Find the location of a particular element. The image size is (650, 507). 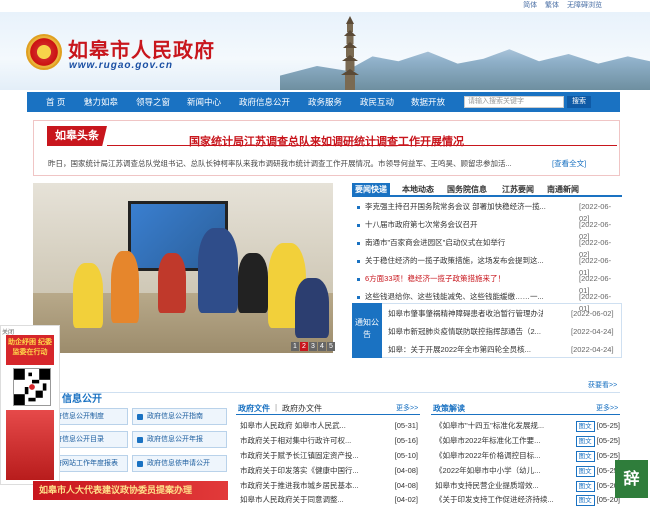

qr-footer-graphic is located at coordinates (30, 445).